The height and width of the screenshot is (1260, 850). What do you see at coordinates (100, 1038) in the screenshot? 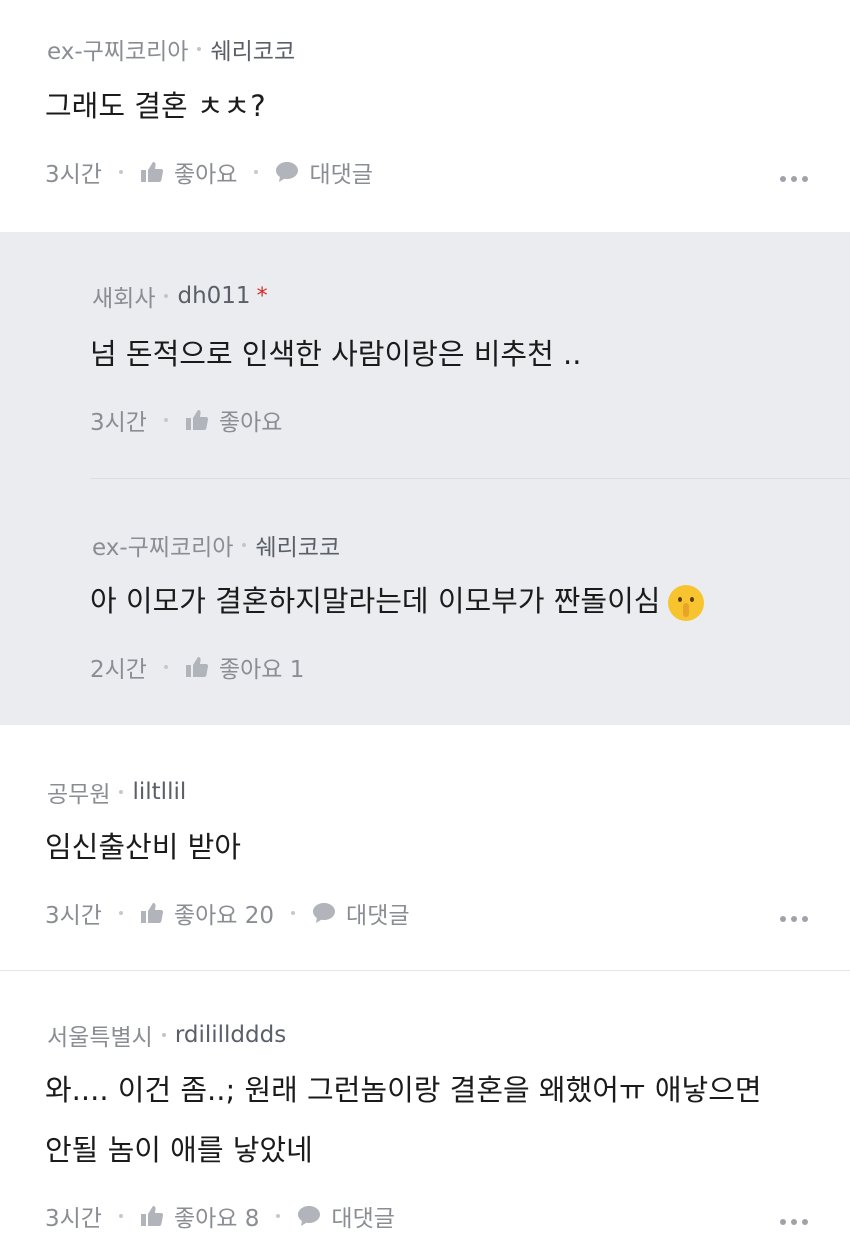
I see `company-name: 서울특별시` at bounding box center [100, 1038].